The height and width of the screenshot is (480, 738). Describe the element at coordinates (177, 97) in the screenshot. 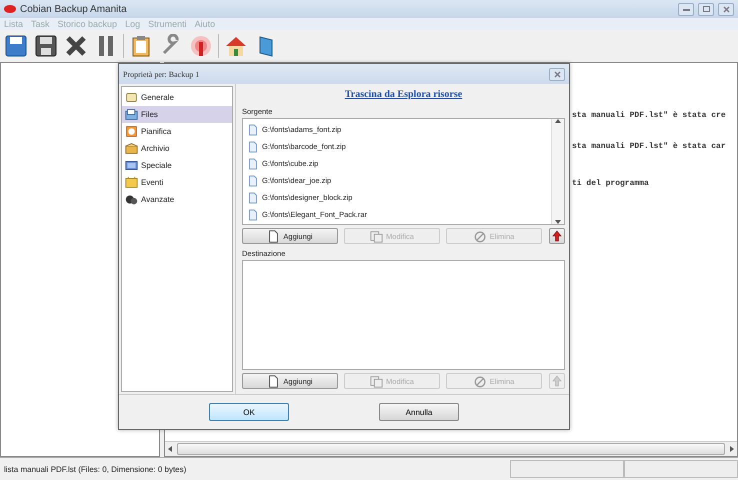

I see `section-item: Generale` at that location.